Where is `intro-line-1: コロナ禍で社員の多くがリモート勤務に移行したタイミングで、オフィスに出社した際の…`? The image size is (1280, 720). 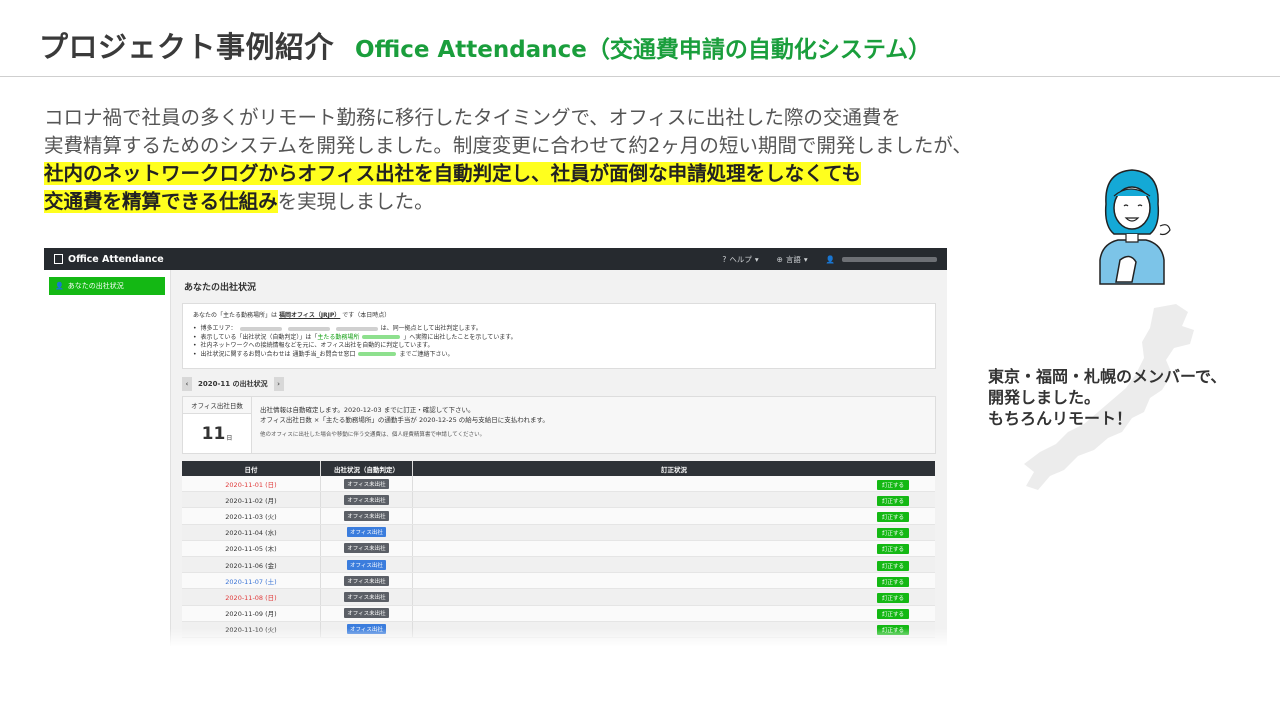 intro-line-1: コロナ禍で社員の多くがリモート勤務に移行したタイミングで、オフィスに出社した際の… is located at coordinates (472, 117).